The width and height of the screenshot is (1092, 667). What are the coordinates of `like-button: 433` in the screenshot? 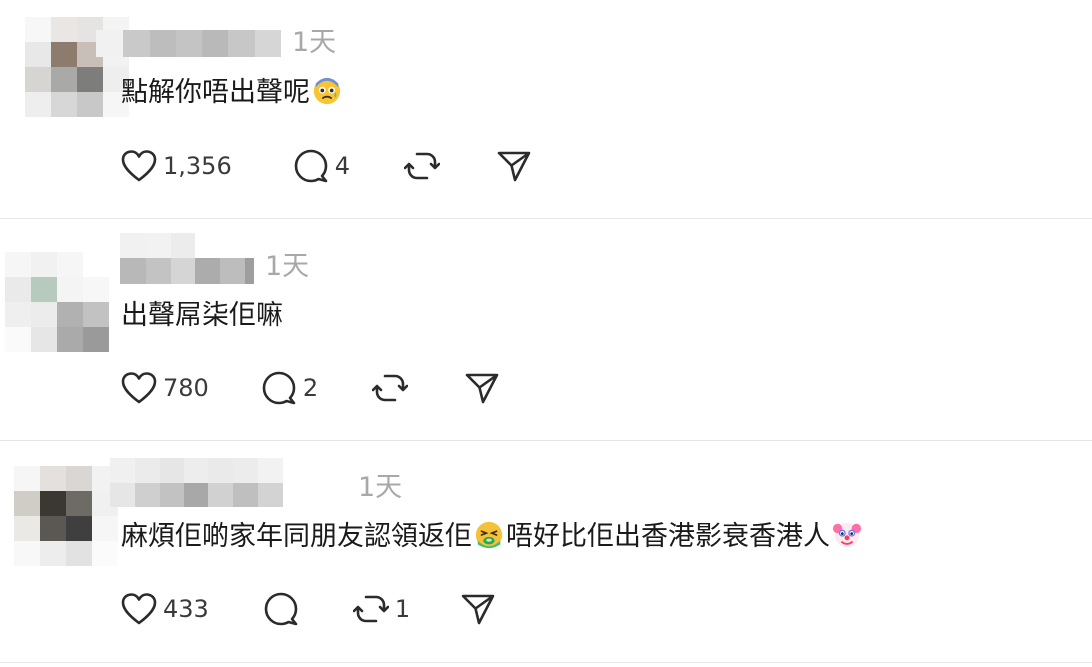 It's located at (165, 609).